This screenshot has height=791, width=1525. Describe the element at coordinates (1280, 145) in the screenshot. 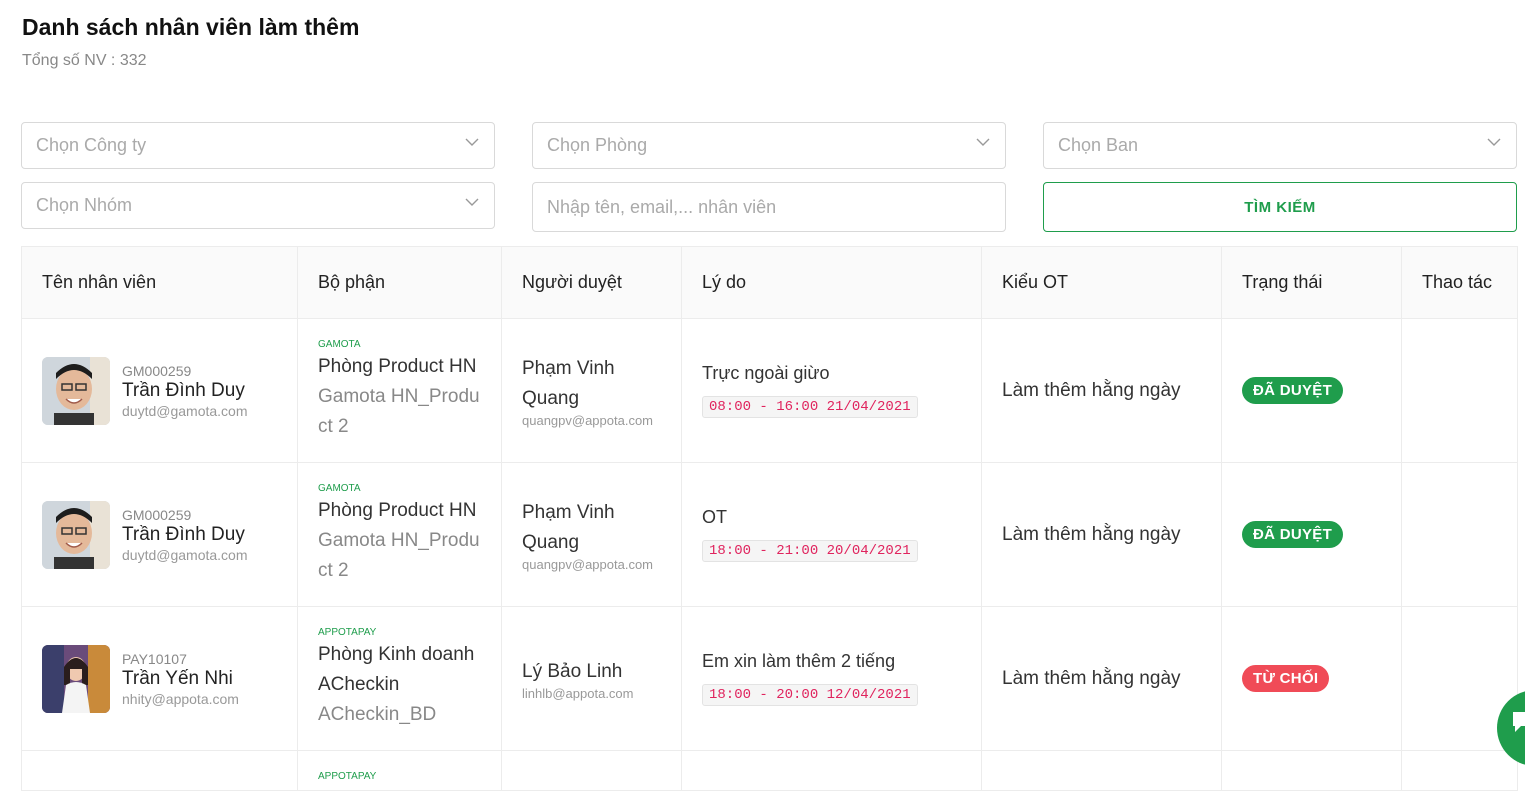

I see `board-select: Chọn Ban` at that location.